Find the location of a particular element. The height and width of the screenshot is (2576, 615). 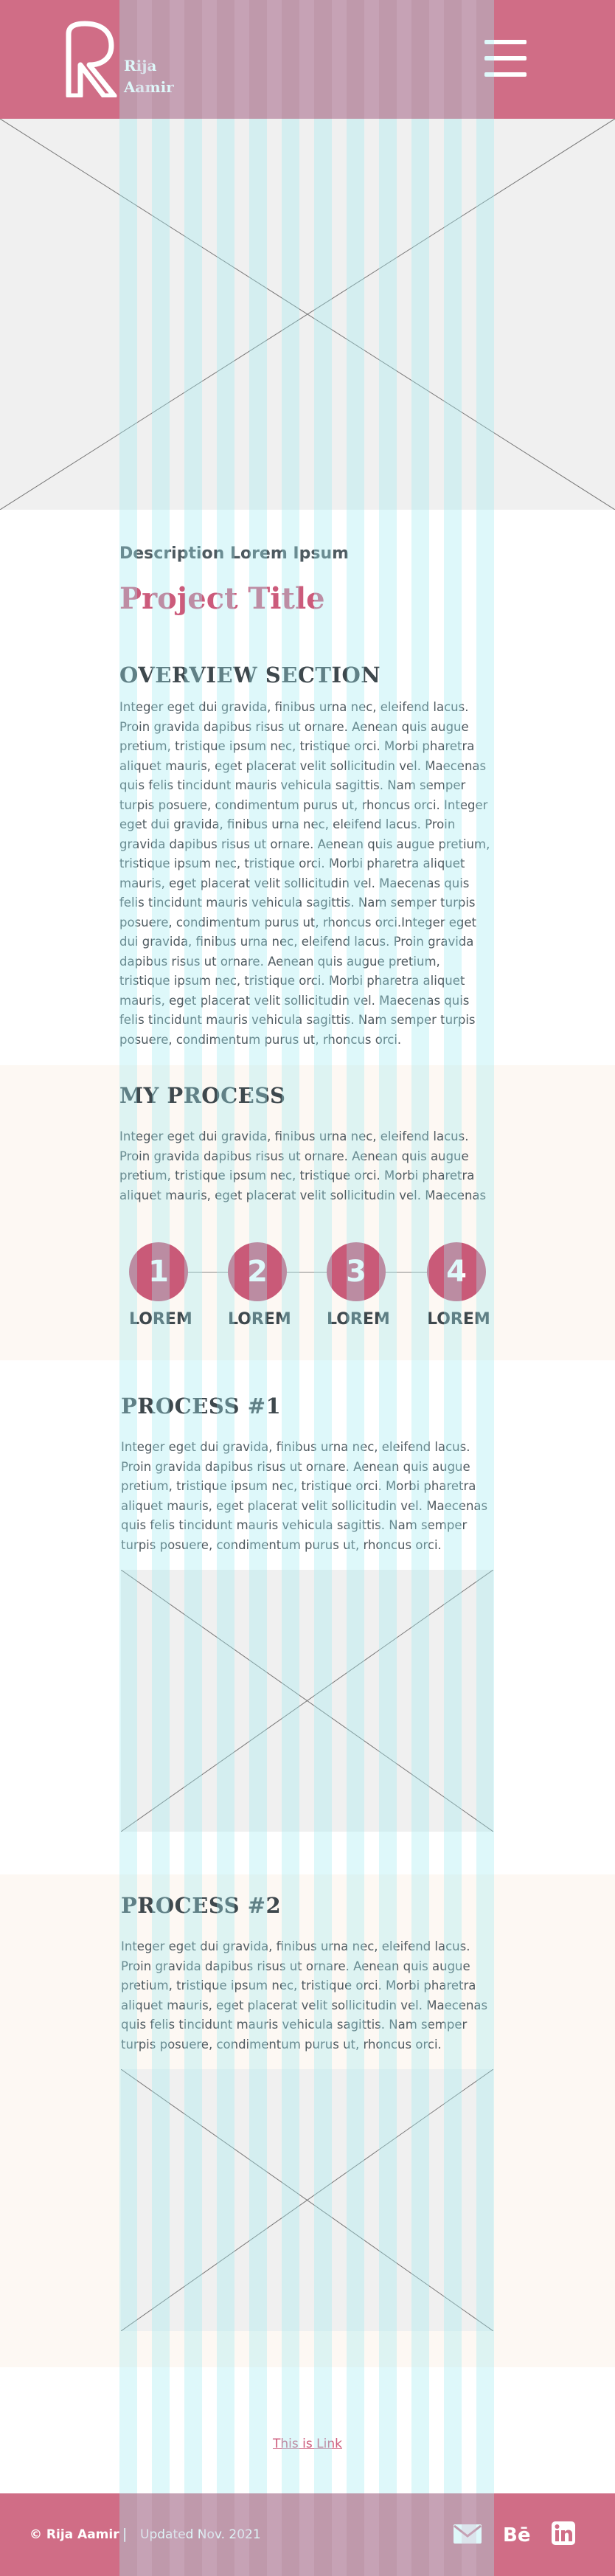

process-step-4: 4 LOREM is located at coordinates (459, 1285).